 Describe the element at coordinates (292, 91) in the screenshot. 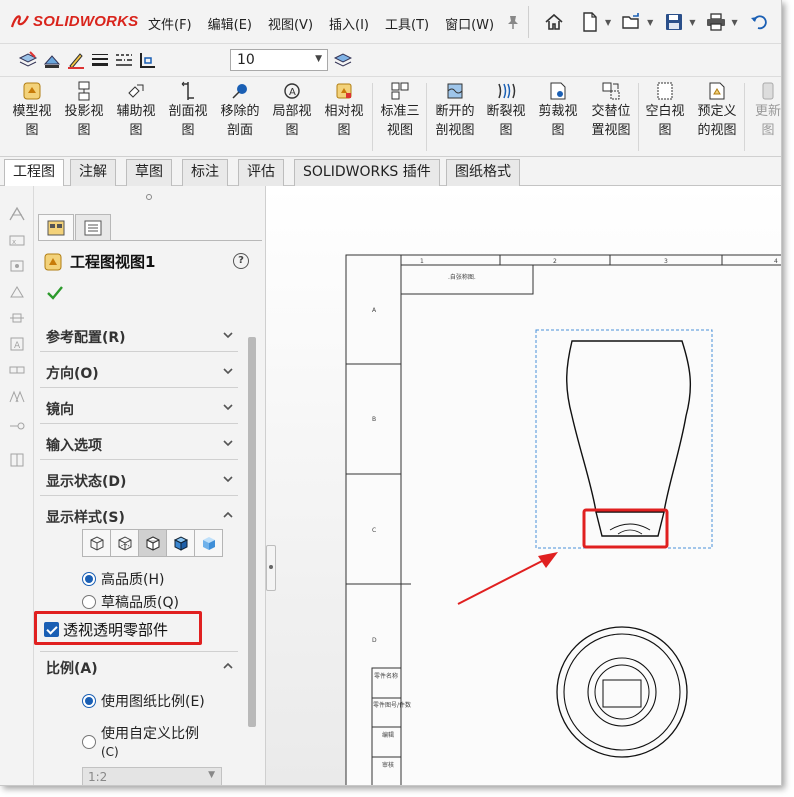

I see `detail-view-icon: A` at that location.